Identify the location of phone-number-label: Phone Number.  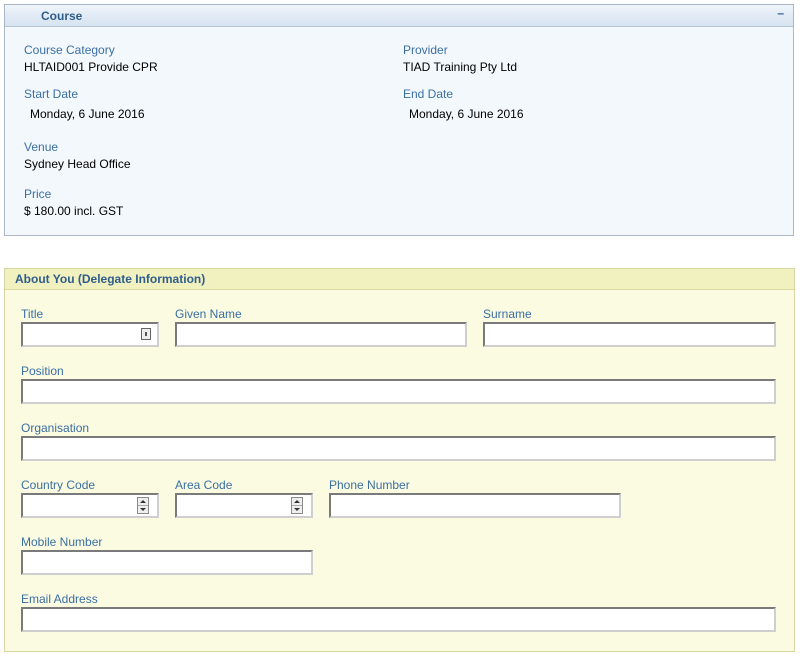
(369, 485).